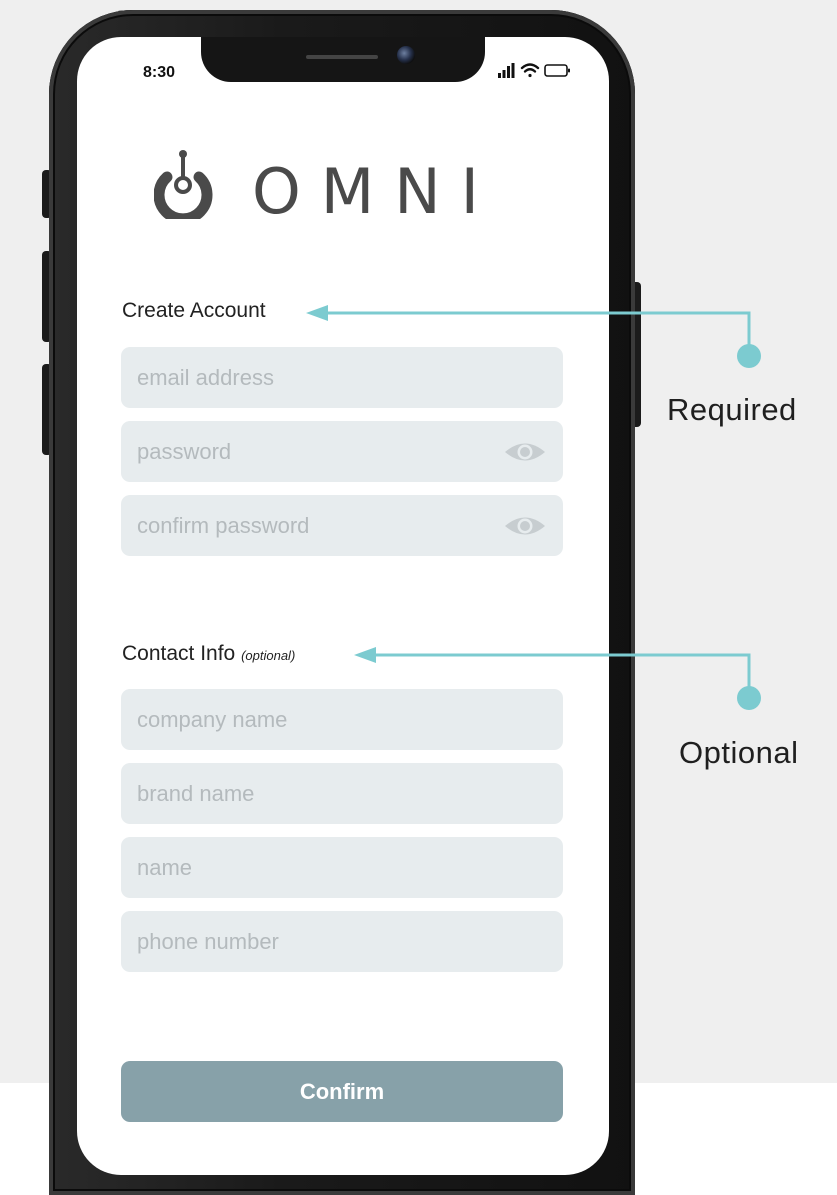 The height and width of the screenshot is (1195, 837). I want to click on required-annotation-label: Required, so click(732, 409).